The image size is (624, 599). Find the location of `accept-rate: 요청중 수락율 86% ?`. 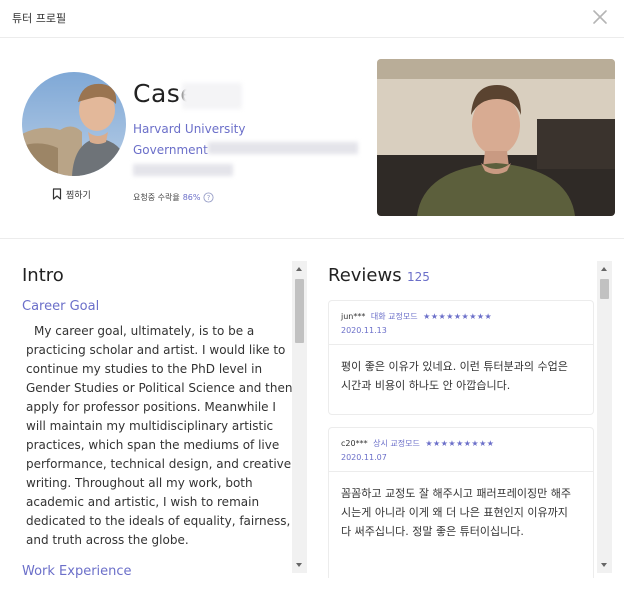

accept-rate: 요청중 수락율 86% ? is located at coordinates (174, 197).